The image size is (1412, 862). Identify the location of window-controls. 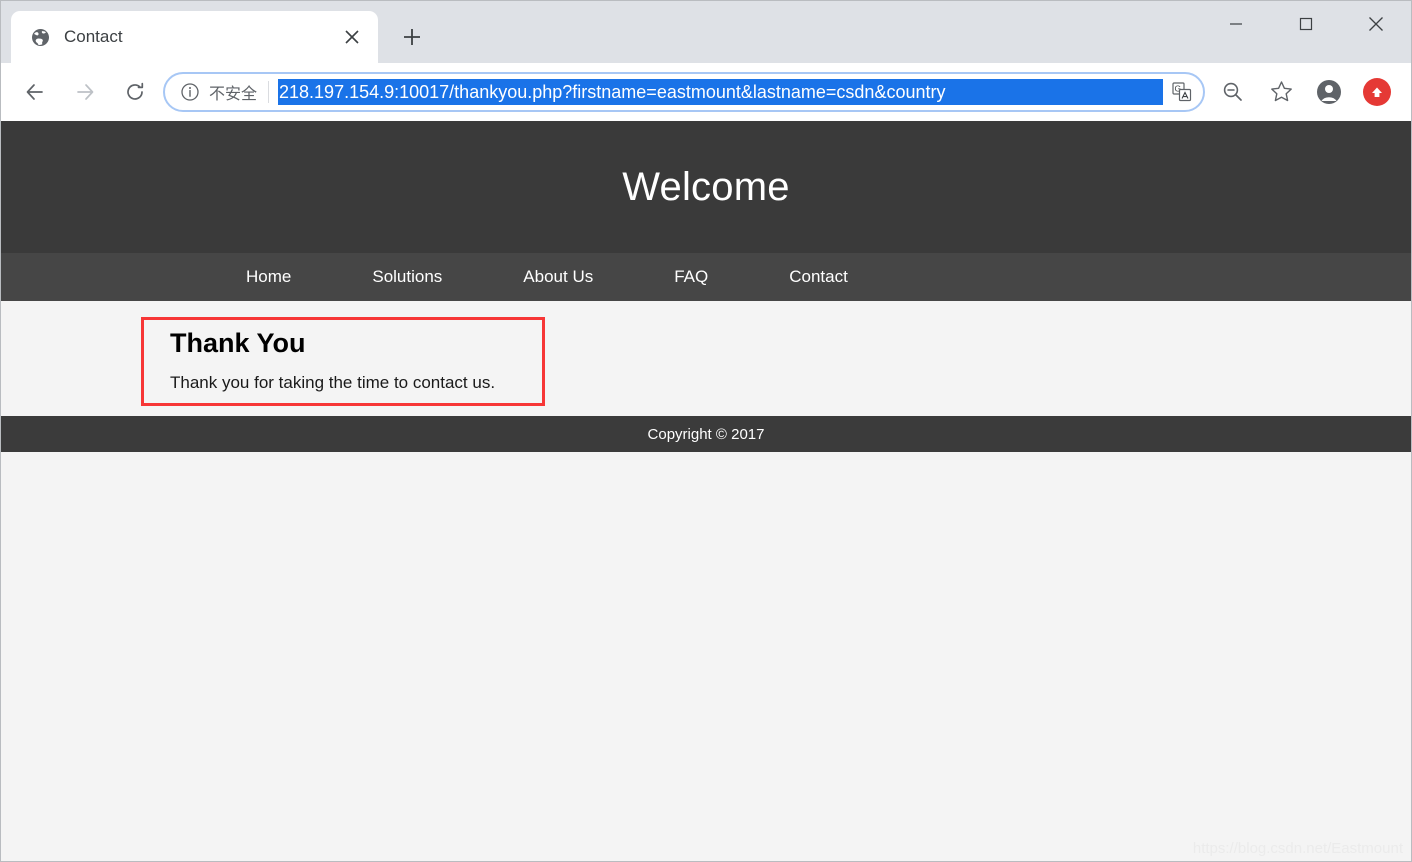
(1306, 24).